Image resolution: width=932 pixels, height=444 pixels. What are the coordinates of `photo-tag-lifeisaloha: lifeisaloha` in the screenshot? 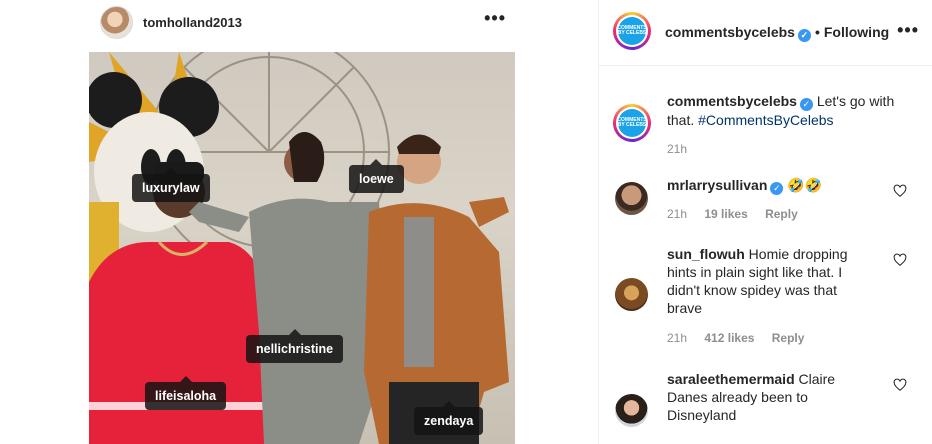 It's located at (186, 393).